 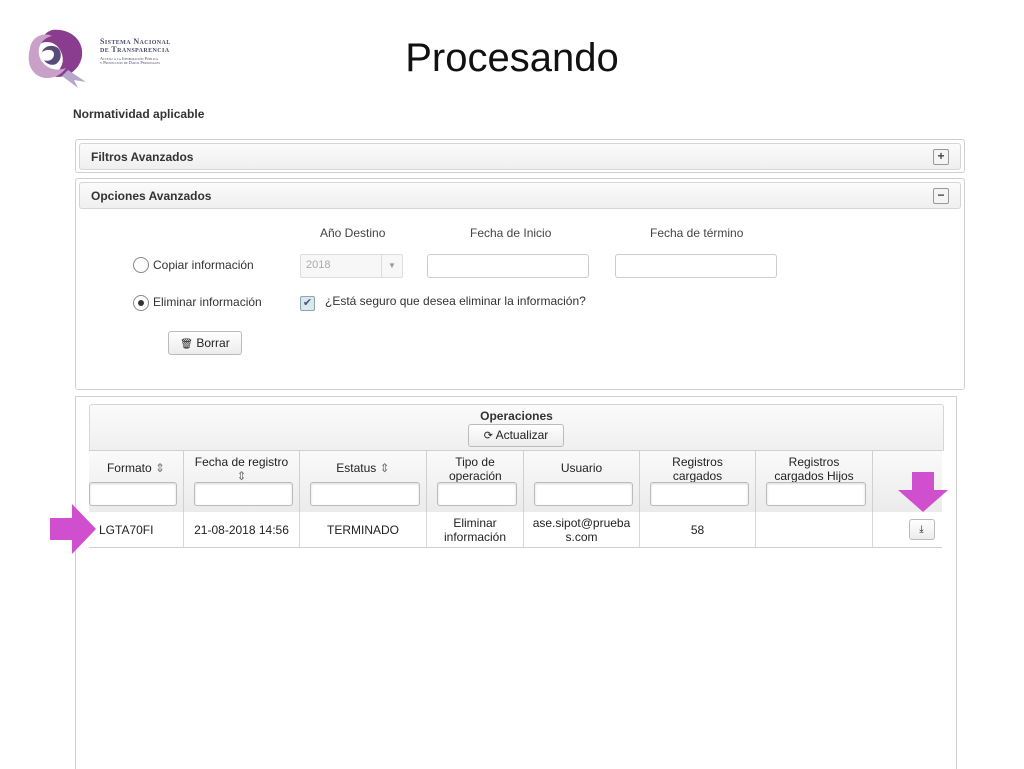 I want to click on filter-estatus-input, so click(x=365, y=494).